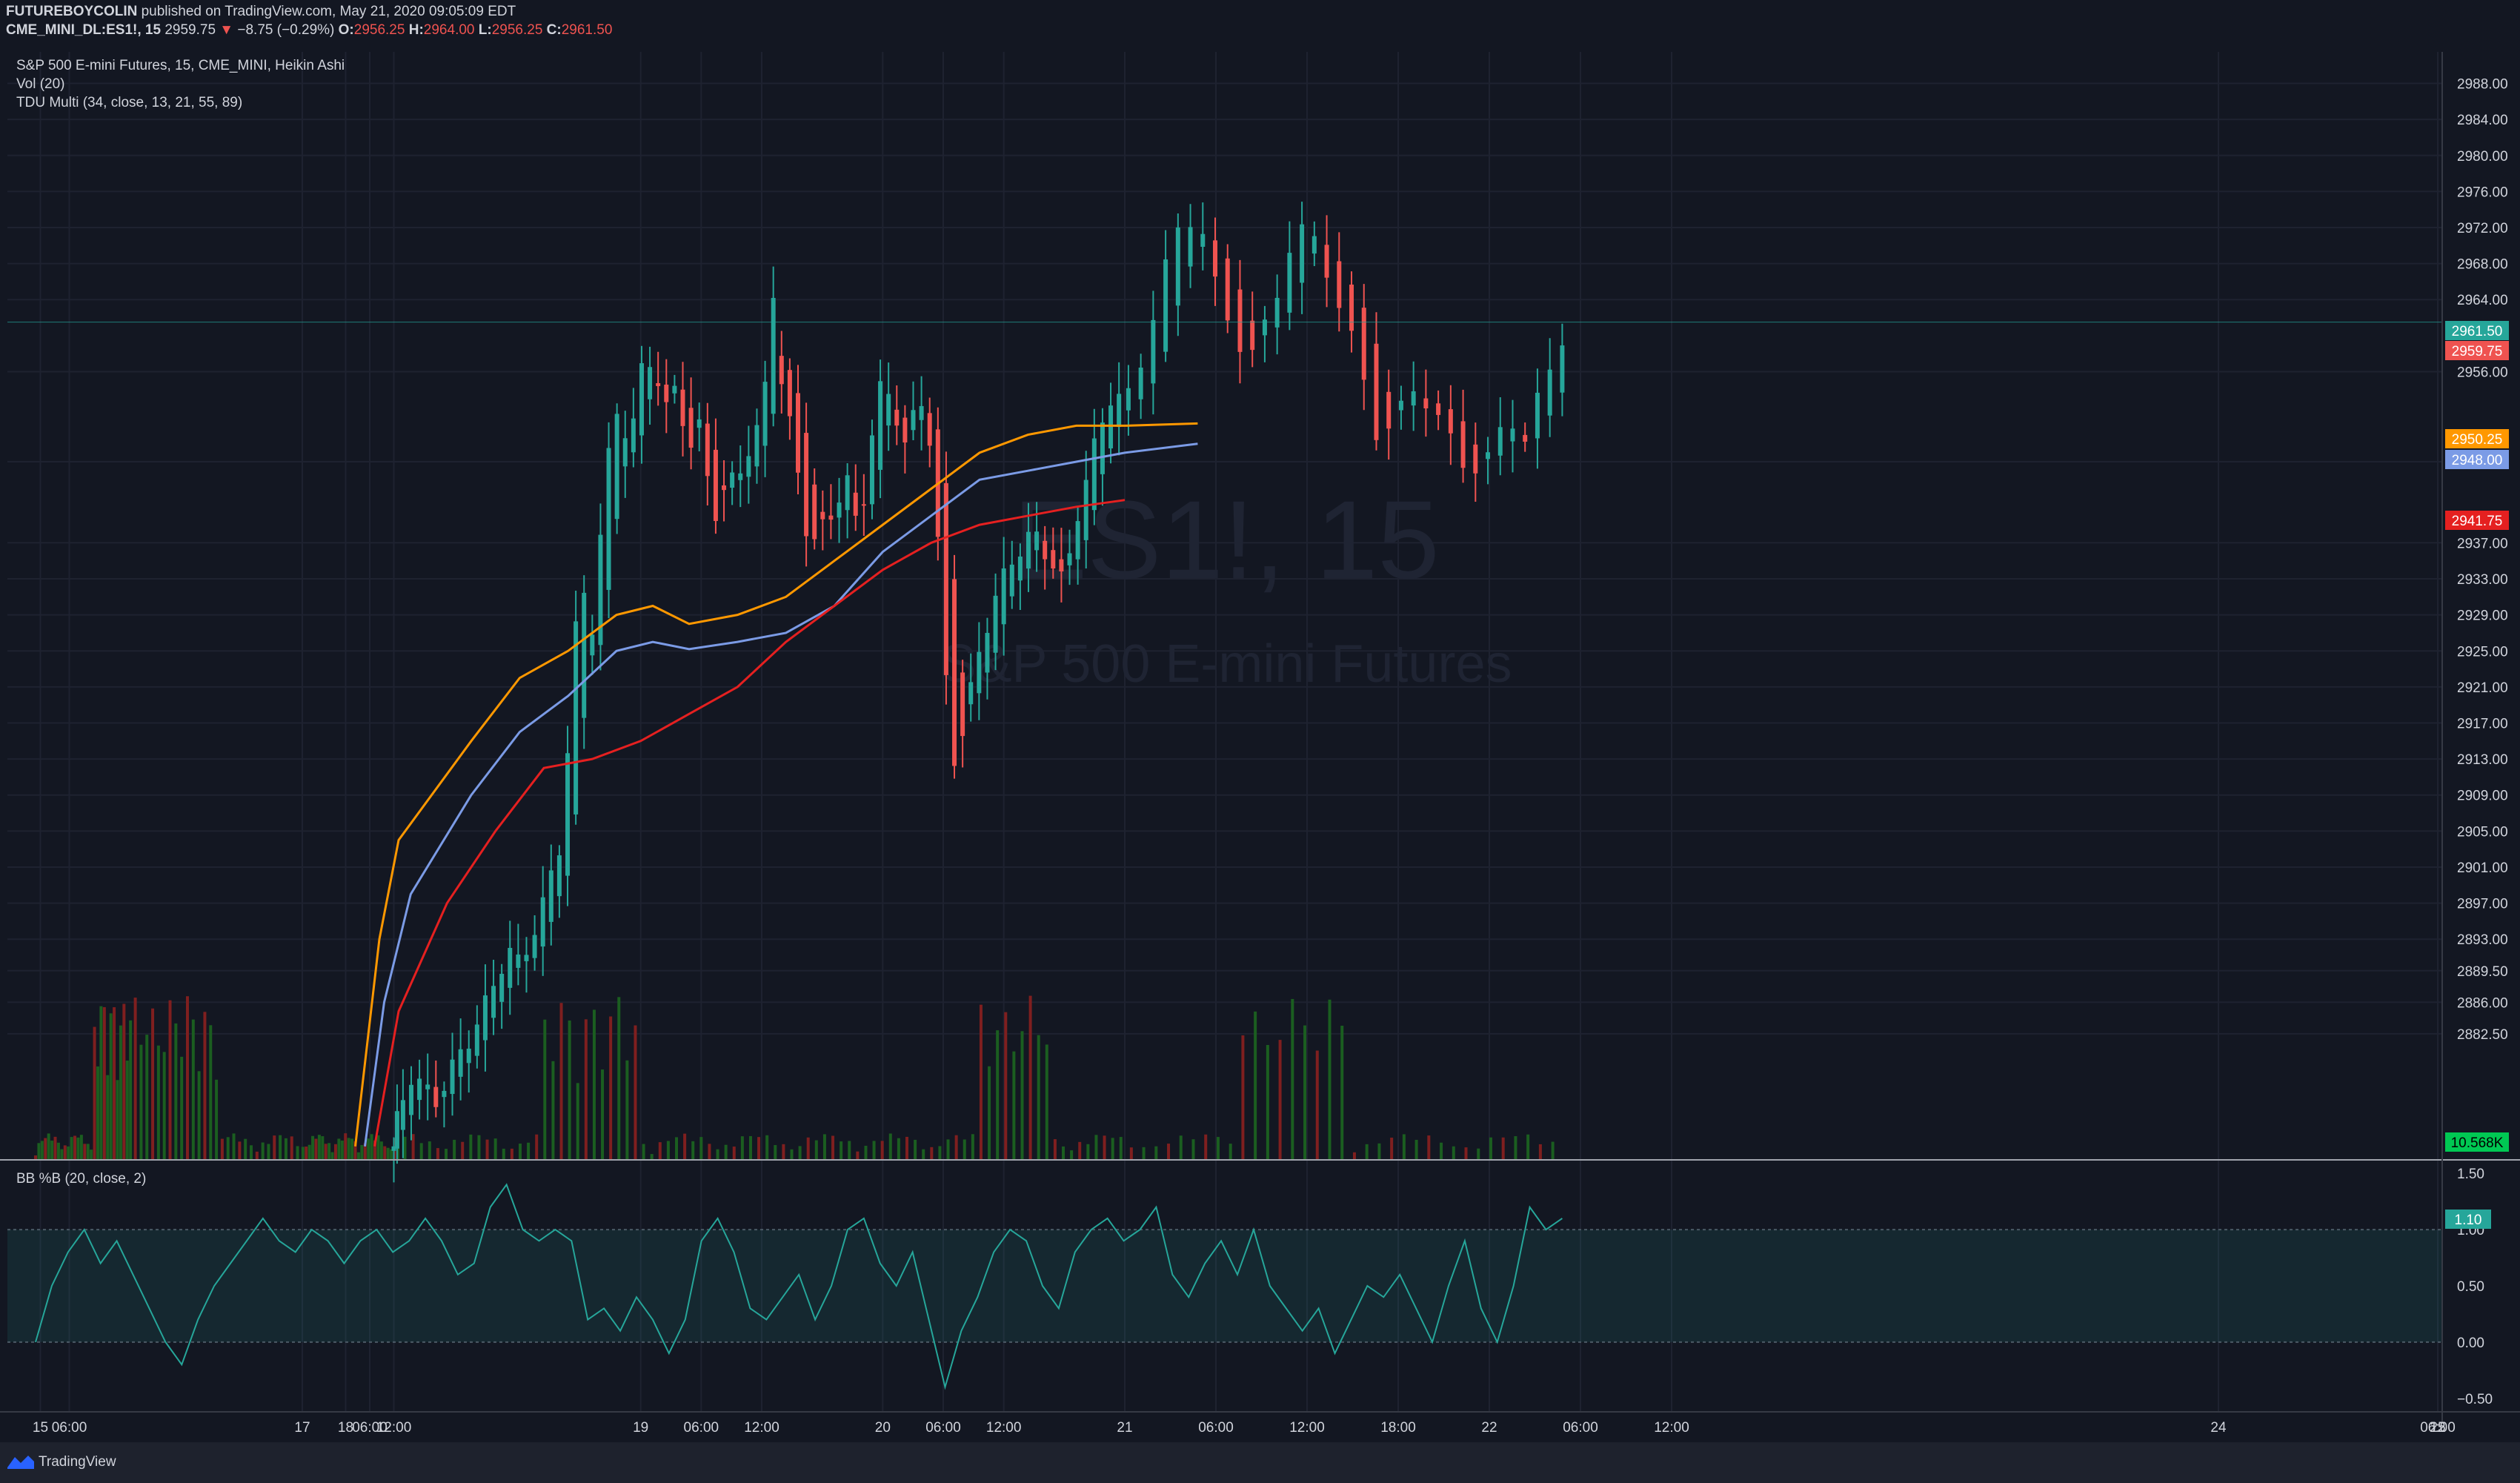 This screenshot has width=2520, height=1483. Describe the element at coordinates (2477, 1143) in the screenshot. I see `price-tag-label: 10.568K` at that location.